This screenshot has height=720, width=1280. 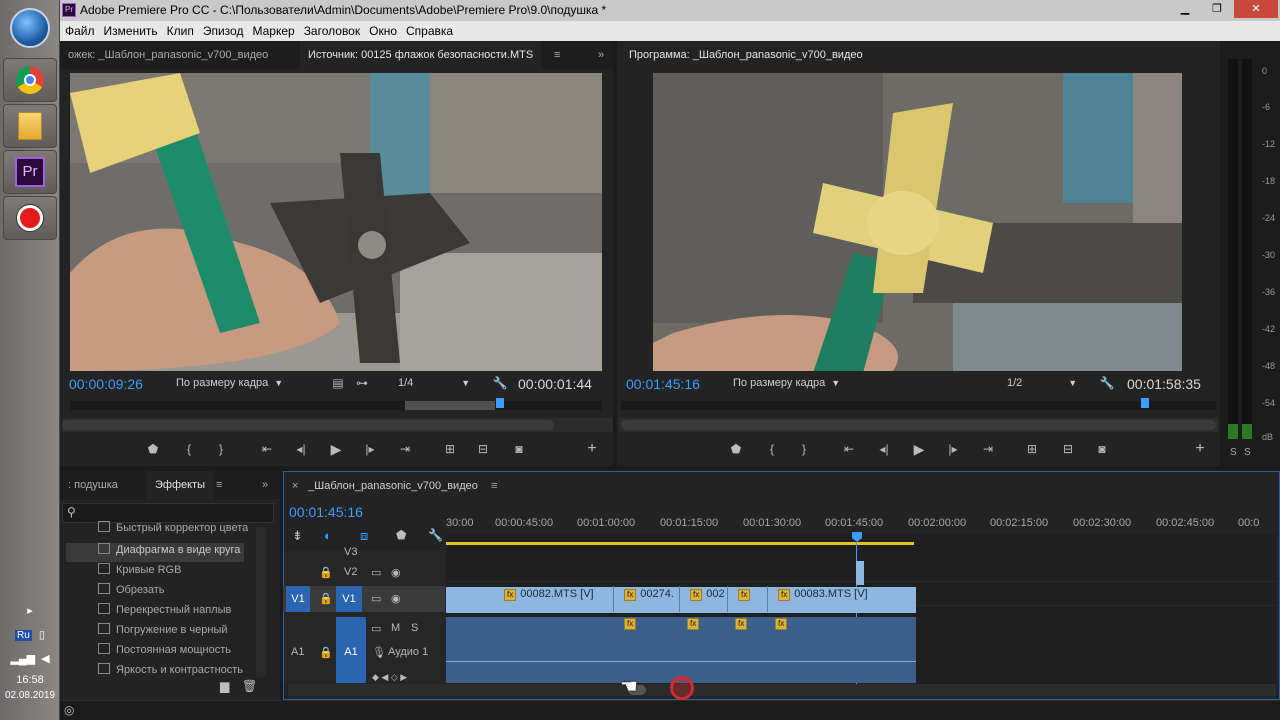 I want to click on program-playhead, so click(x=1145, y=403).